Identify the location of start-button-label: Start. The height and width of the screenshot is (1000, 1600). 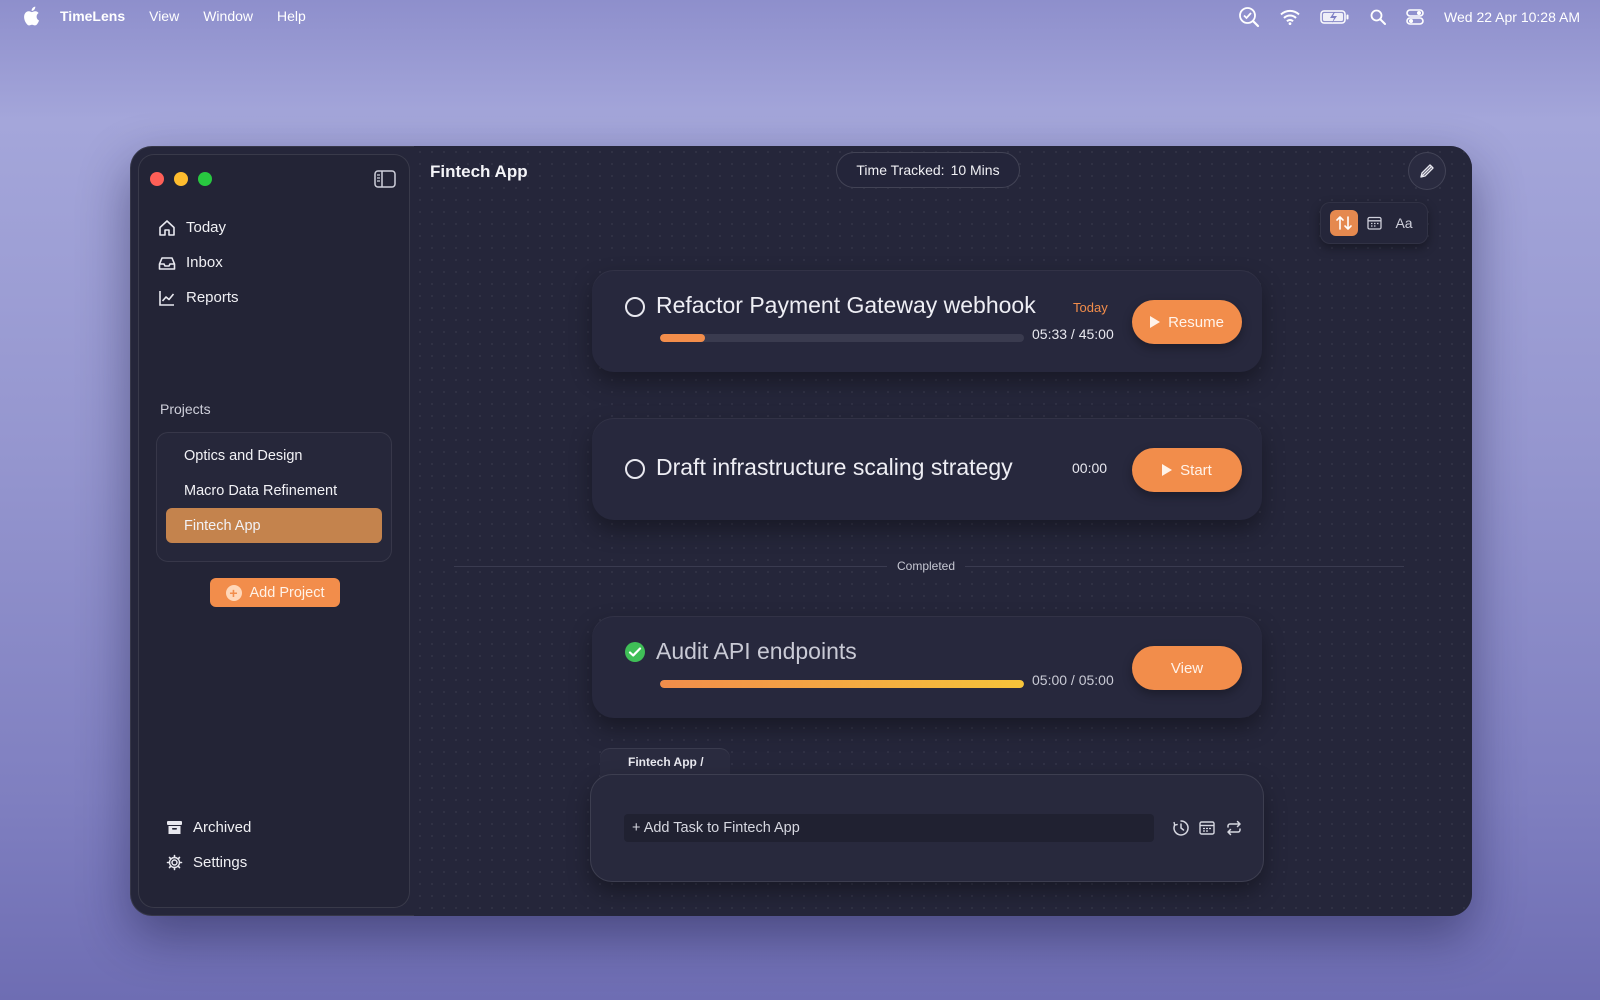
(1196, 470).